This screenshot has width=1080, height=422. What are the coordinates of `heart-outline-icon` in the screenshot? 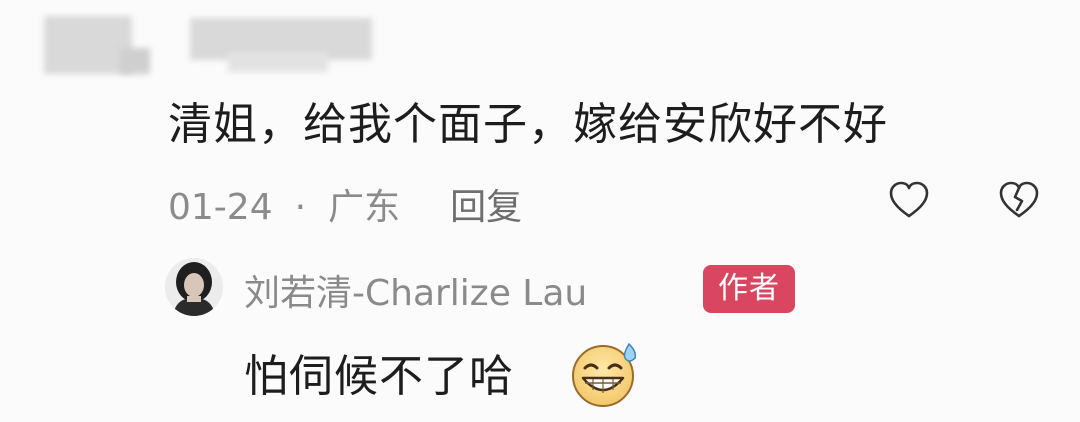 It's located at (909, 200).